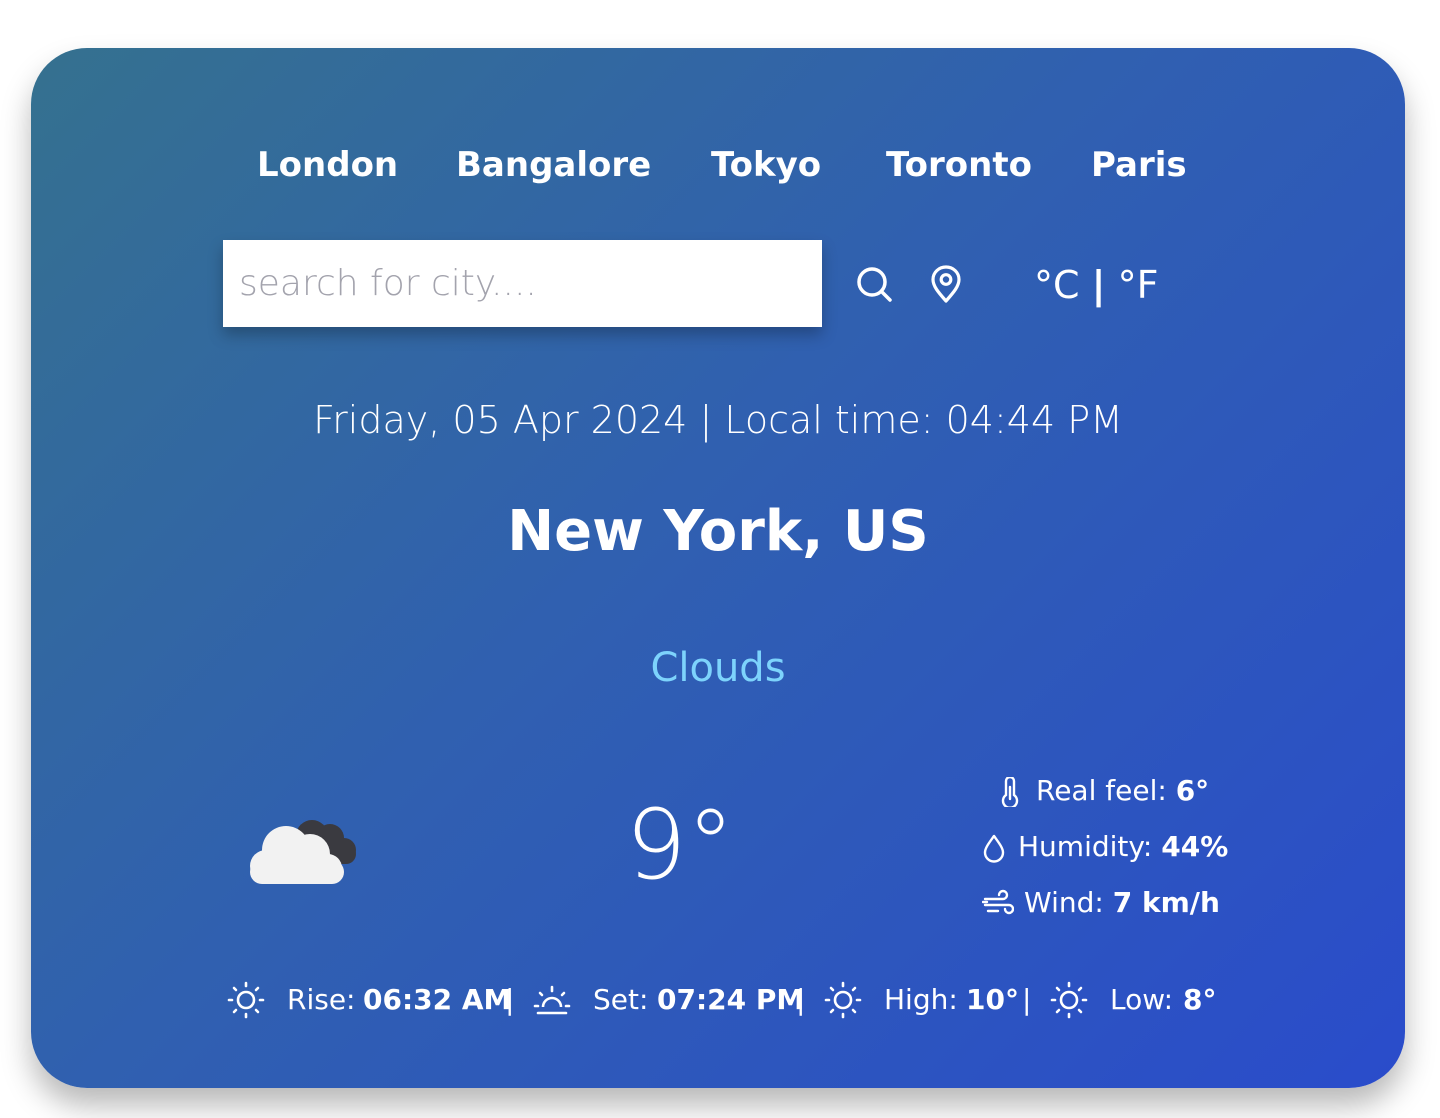 The image size is (1440, 1118). Describe the element at coordinates (921, 999) in the screenshot. I see `high-temp-label: High:` at that location.